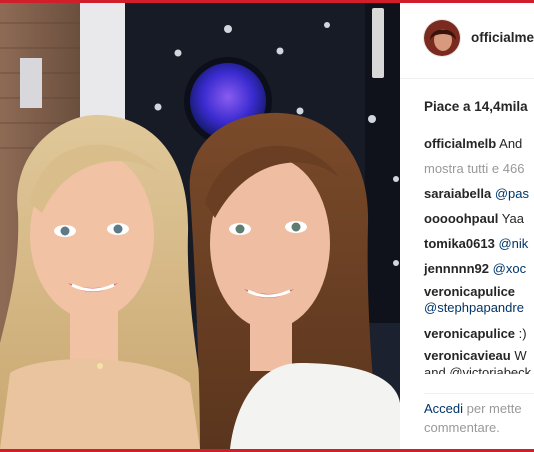 This screenshot has width=534, height=452. I want to click on comment: veronicavieau W, so click(479, 356).